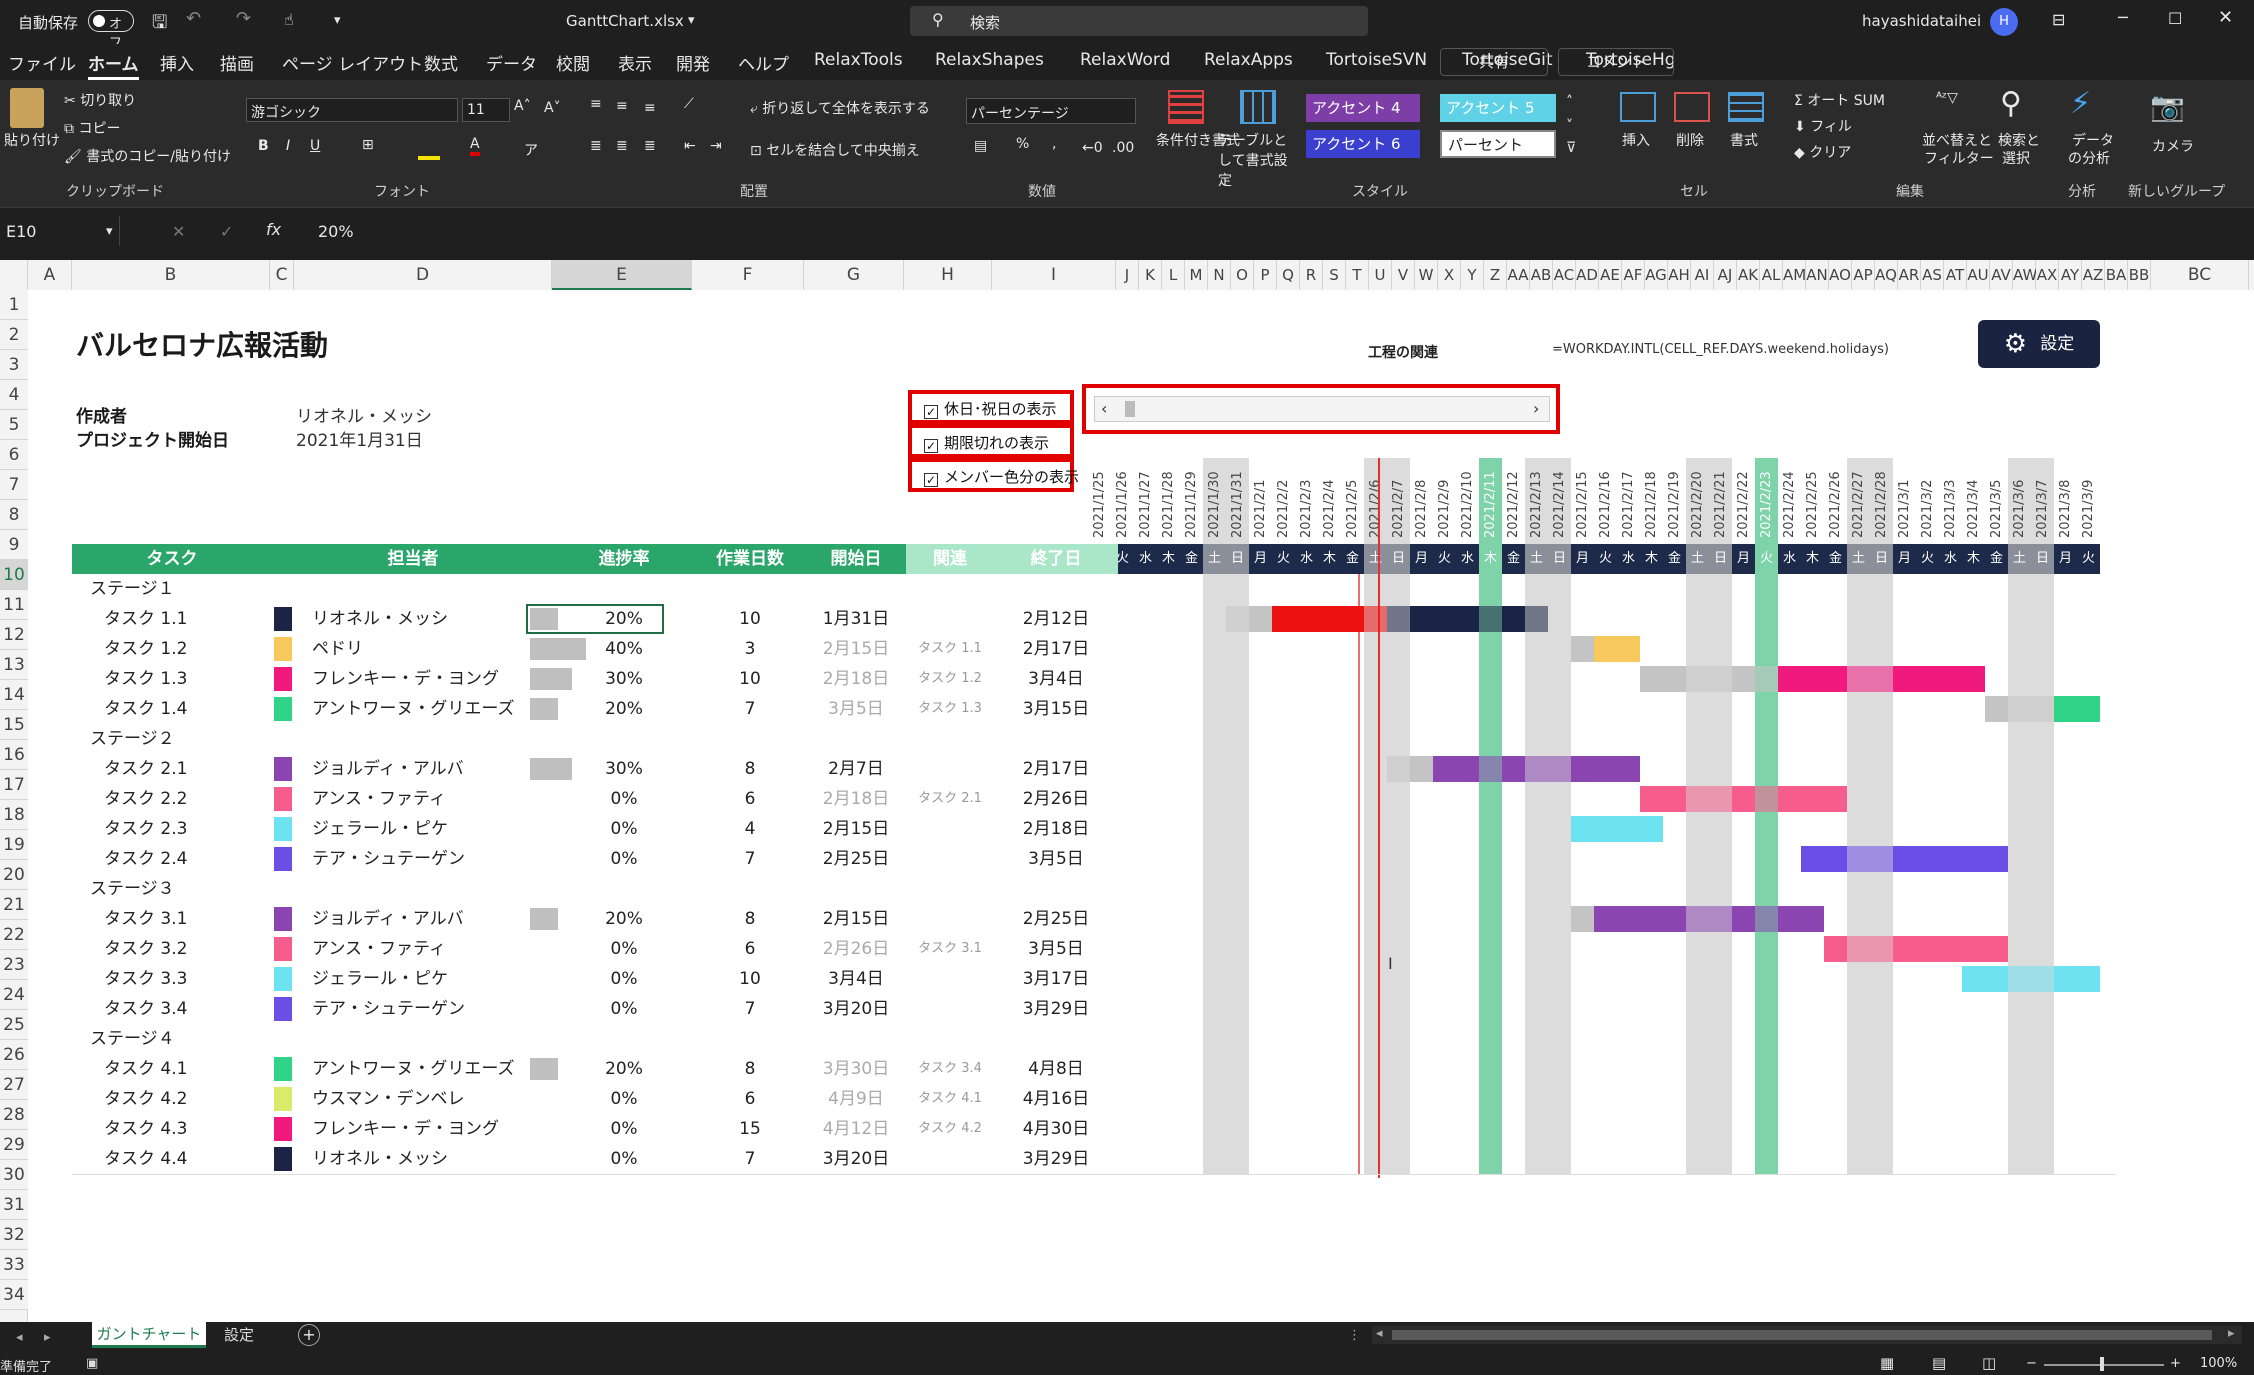 The image size is (2254, 1375). What do you see at coordinates (750, 1129) in the screenshot?
I see `work-days: 15` at bounding box center [750, 1129].